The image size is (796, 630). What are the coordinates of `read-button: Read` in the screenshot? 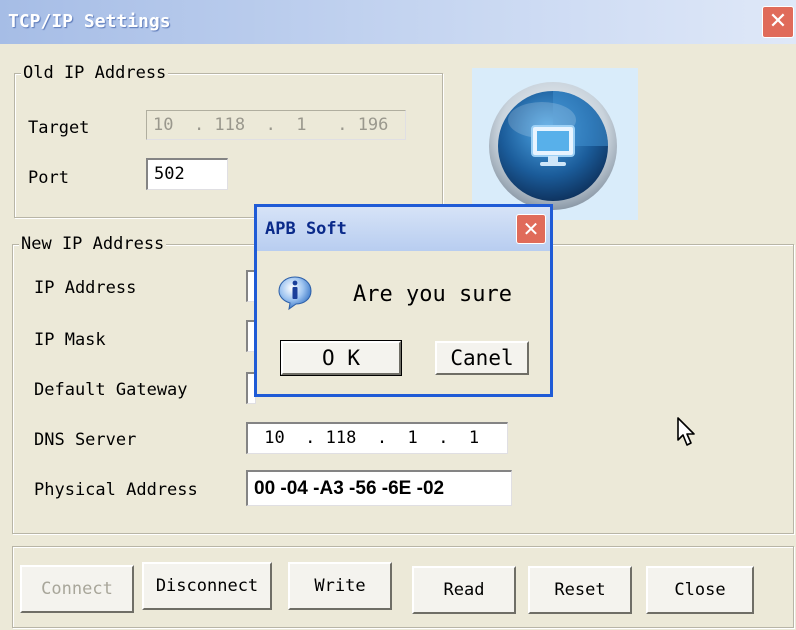 It's located at (464, 590).